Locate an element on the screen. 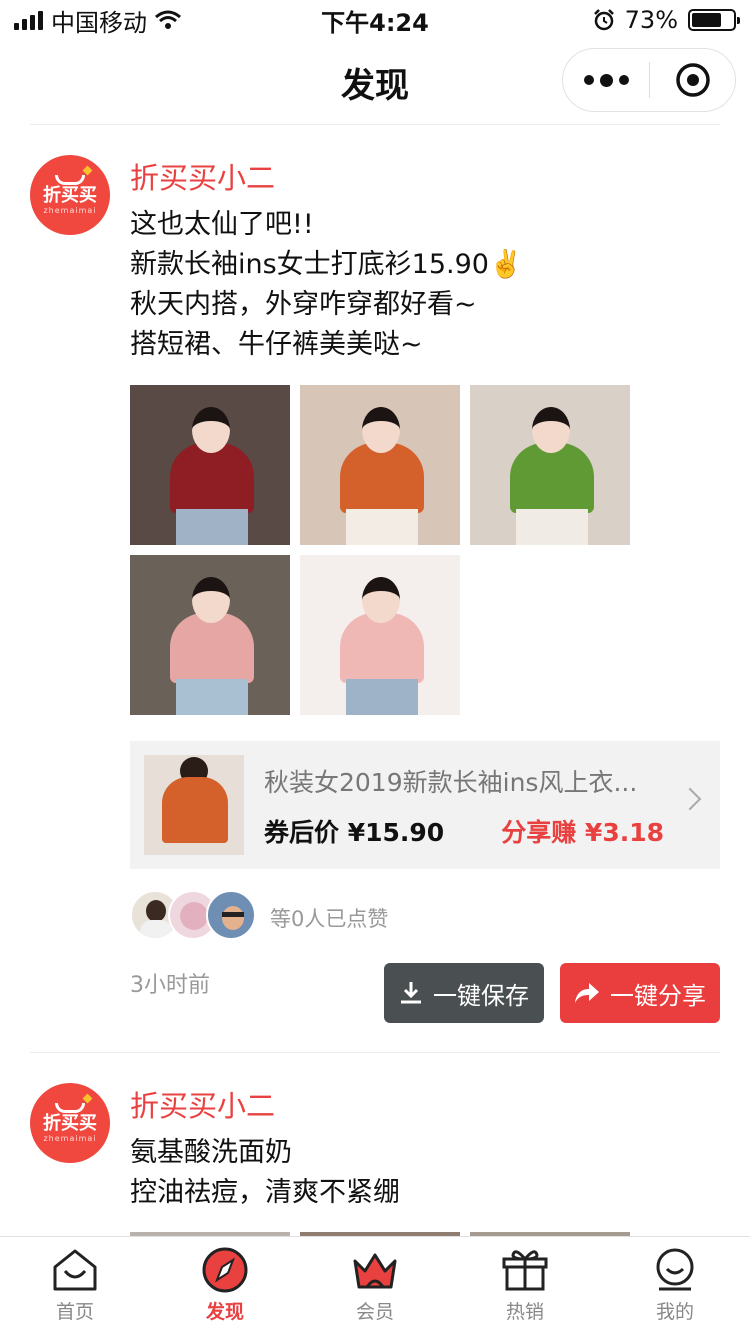 This screenshot has width=750, height=1334. crown-icon is located at coordinates (375, 1271).